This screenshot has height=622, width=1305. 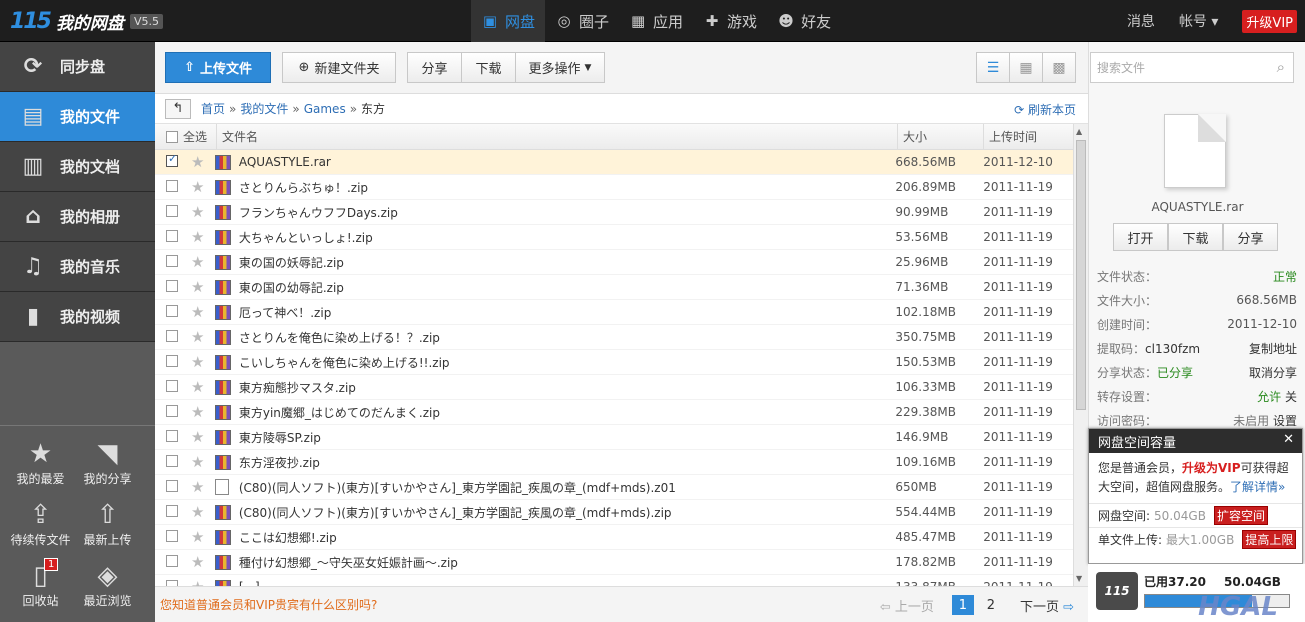 I want to click on recent-upload-button: ⇧ 最新上传, so click(x=107, y=523).